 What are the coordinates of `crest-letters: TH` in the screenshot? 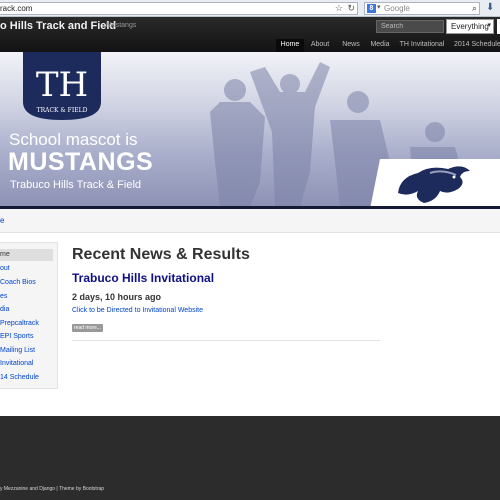 It's located at (62, 85).